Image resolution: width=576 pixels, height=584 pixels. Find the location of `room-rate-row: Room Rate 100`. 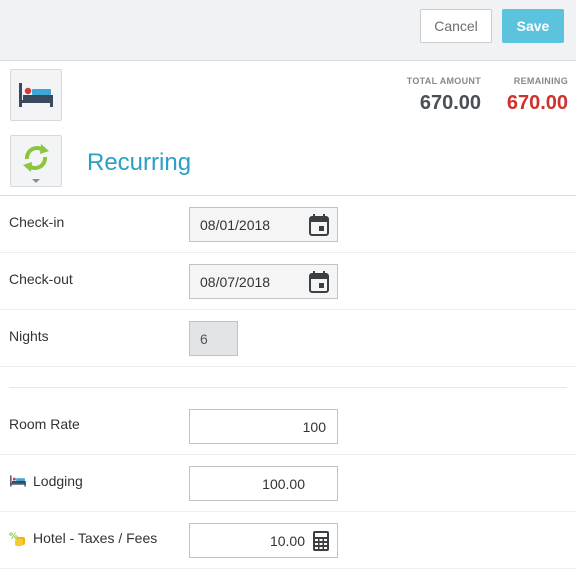

room-rate-row: Room Rate 100 is located at coordinates (288, 426).